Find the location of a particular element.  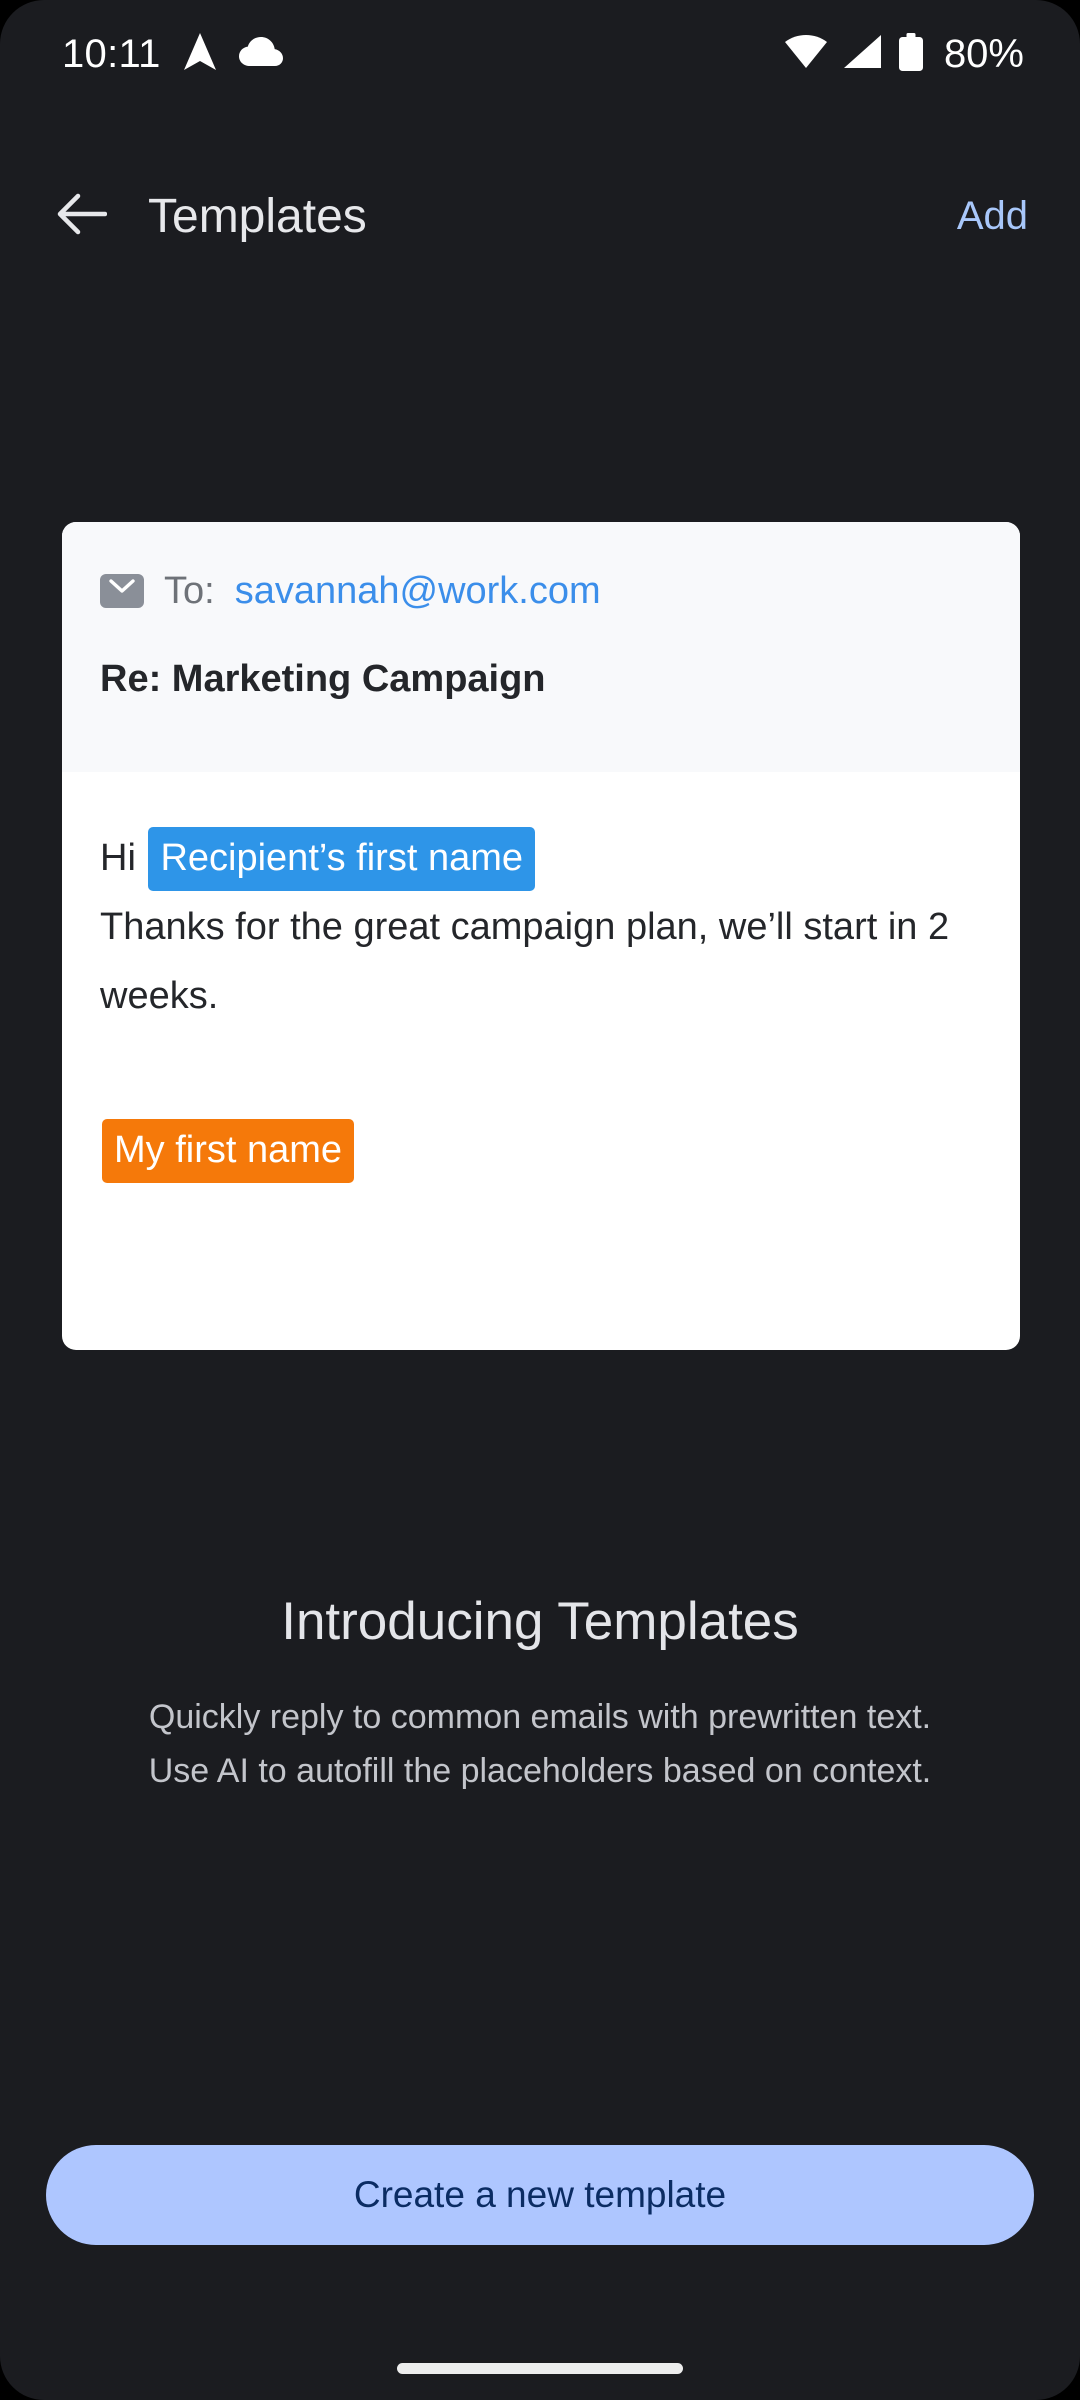

back-button is located at coordinates (82, 216).